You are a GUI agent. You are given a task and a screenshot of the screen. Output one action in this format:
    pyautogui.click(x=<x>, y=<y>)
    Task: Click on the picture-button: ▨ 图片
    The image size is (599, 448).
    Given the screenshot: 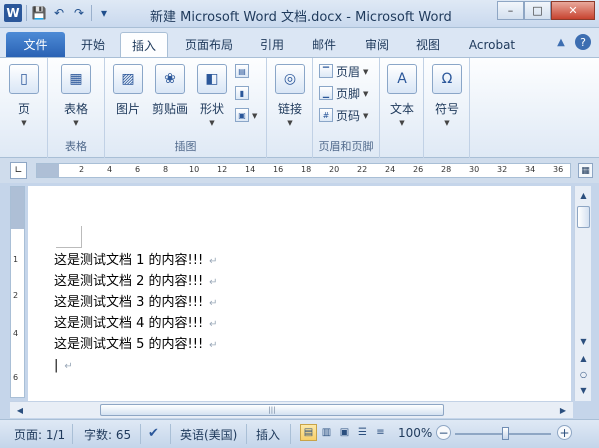 What is the action you would take?
    pyautogui.click(x=128, y=89)
    